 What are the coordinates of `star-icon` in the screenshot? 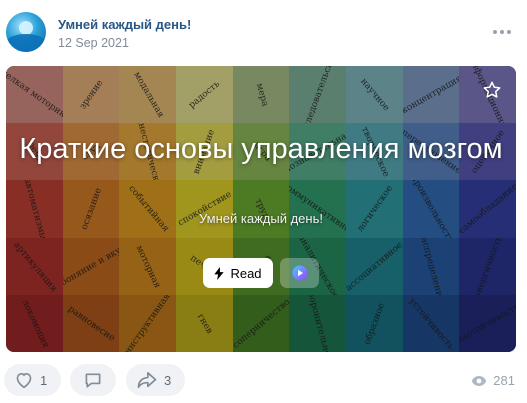 It's located at (492, 90).